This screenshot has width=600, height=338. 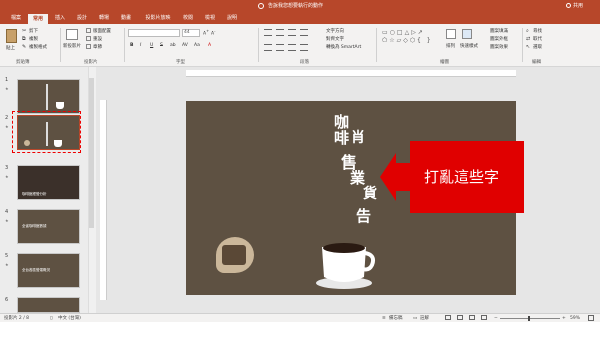 I want to click on align-left-icon, so click(x=268, y=47).